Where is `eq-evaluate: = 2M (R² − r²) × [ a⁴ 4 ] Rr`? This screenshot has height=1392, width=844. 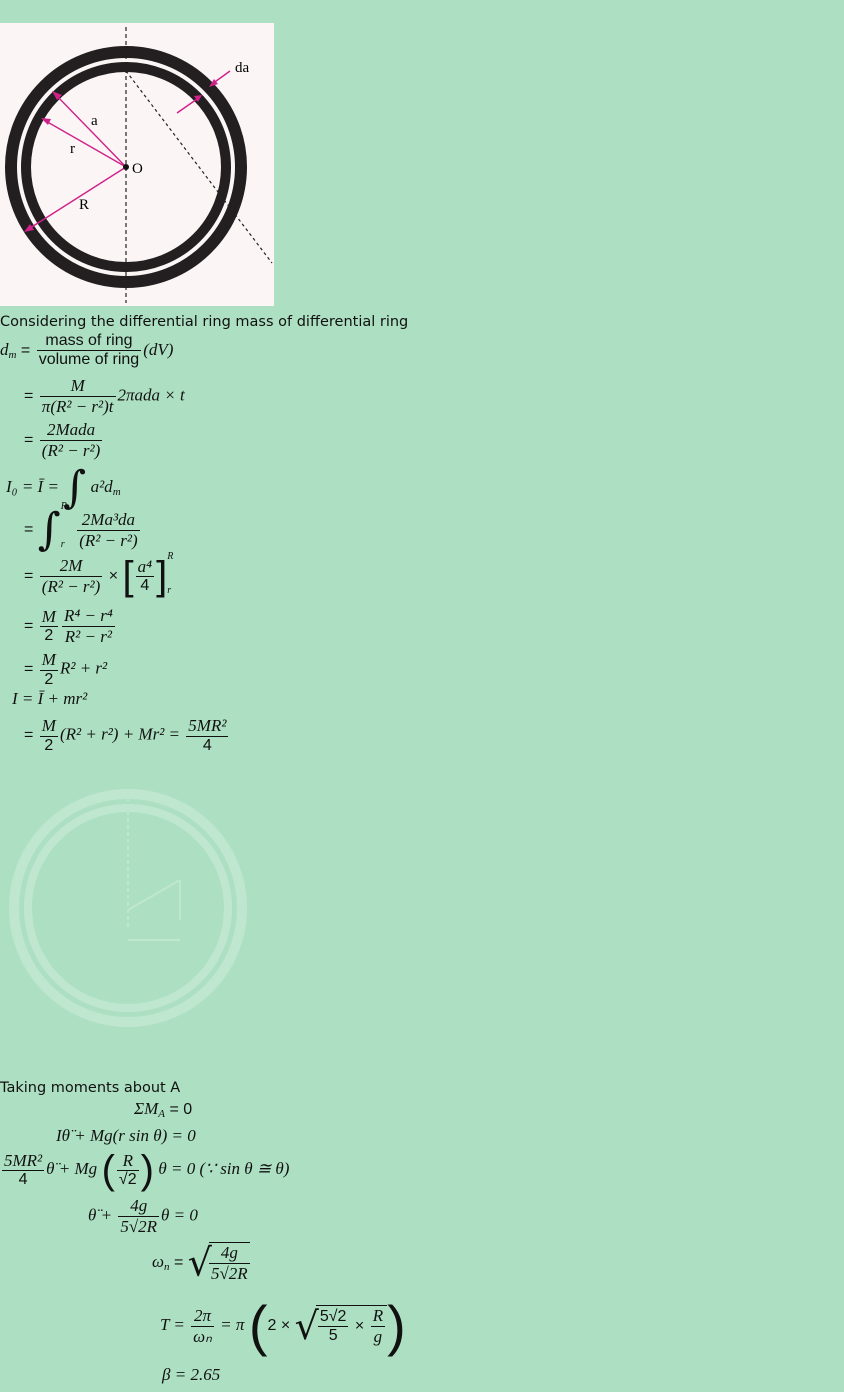
eq-evaluate: = 2M (R² − r²) × [ a⁴ 4 ] Rr is located at coordinates (99, 575).